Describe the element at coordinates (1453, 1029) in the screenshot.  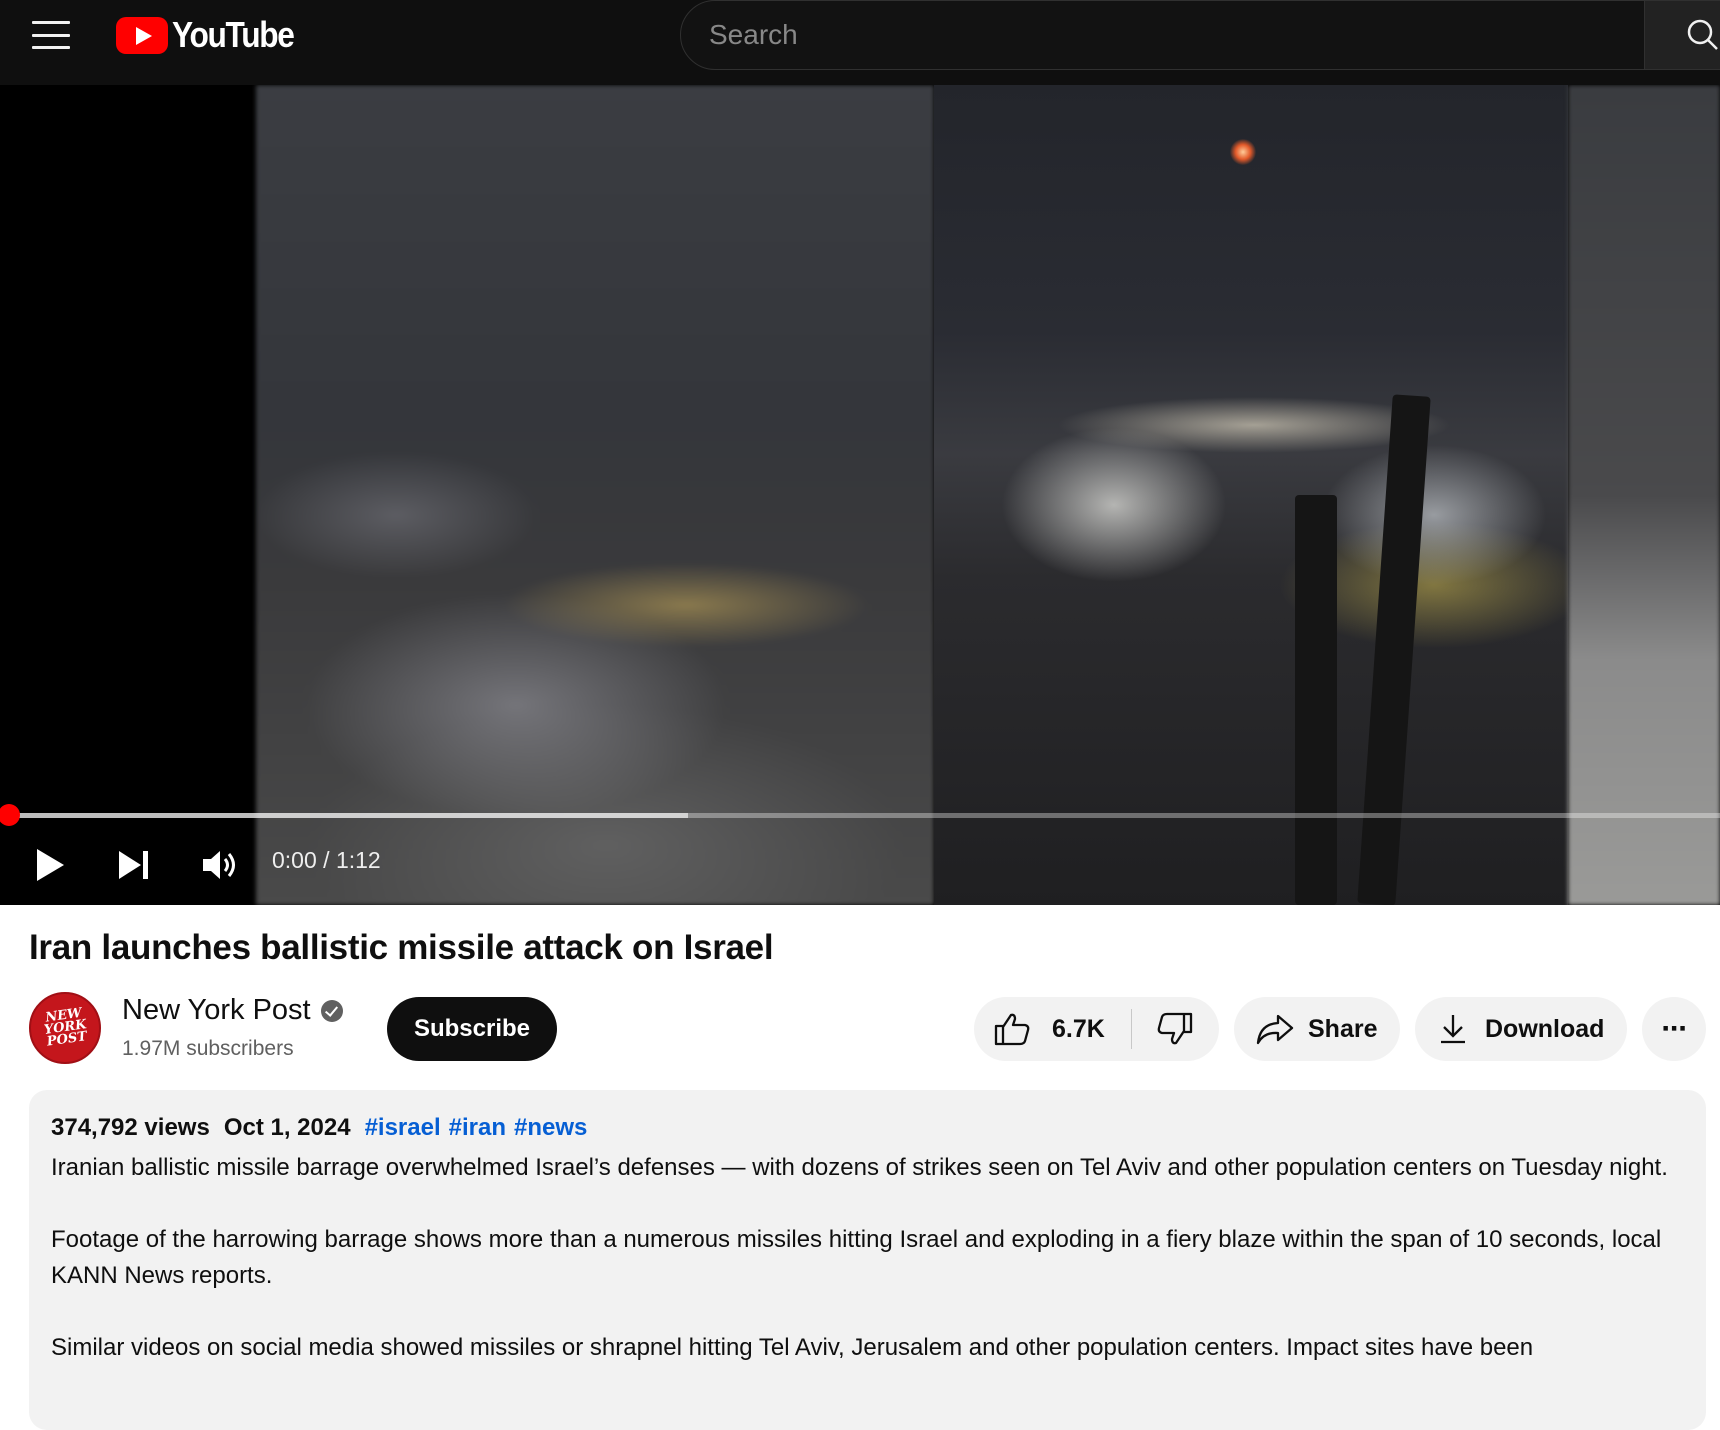
I see `download-icon` at that location.